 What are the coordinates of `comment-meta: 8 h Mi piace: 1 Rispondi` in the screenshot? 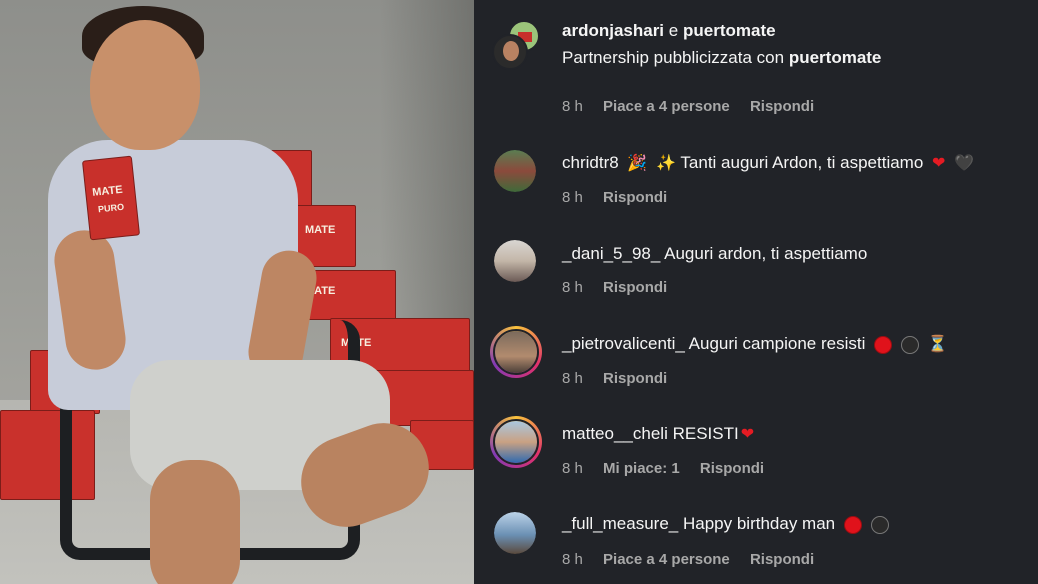 It's located at (671, 468).